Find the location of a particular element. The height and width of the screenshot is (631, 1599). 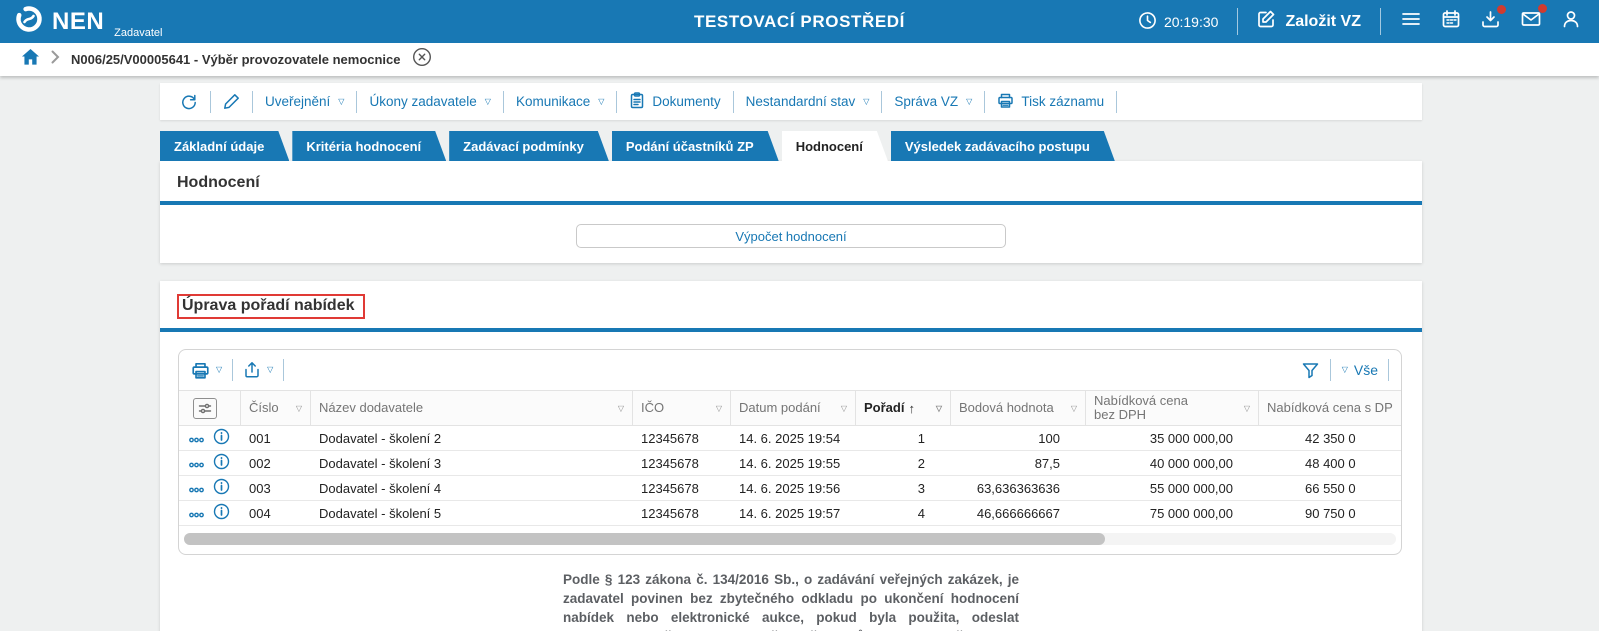

messages-button is located at coordinates (1533, 19).